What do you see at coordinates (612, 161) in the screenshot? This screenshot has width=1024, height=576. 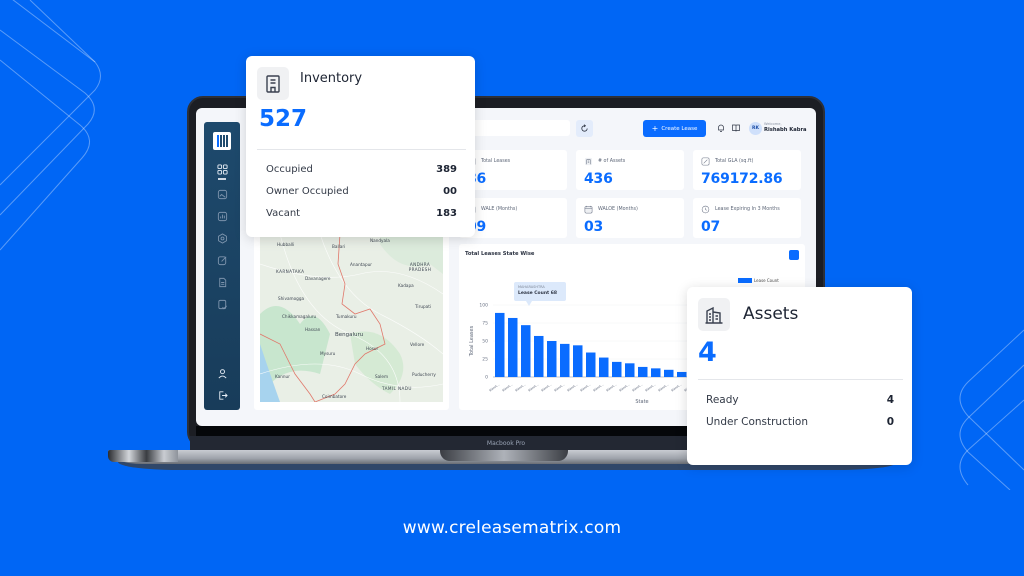 I see `kpi-label: # of Assets` at bounding box center [612, 161].